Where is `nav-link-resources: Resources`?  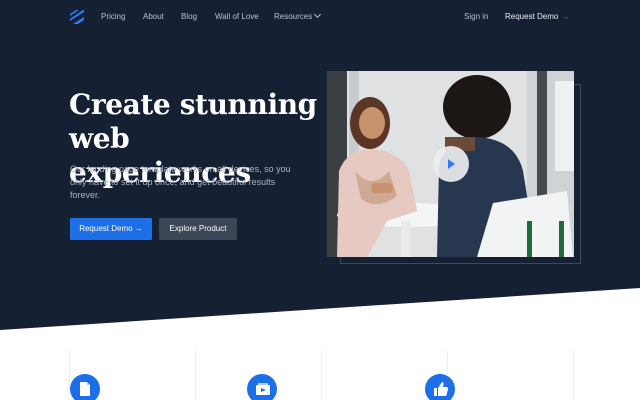 nav-link-resources: Resources is located at coordinates (298, 15).